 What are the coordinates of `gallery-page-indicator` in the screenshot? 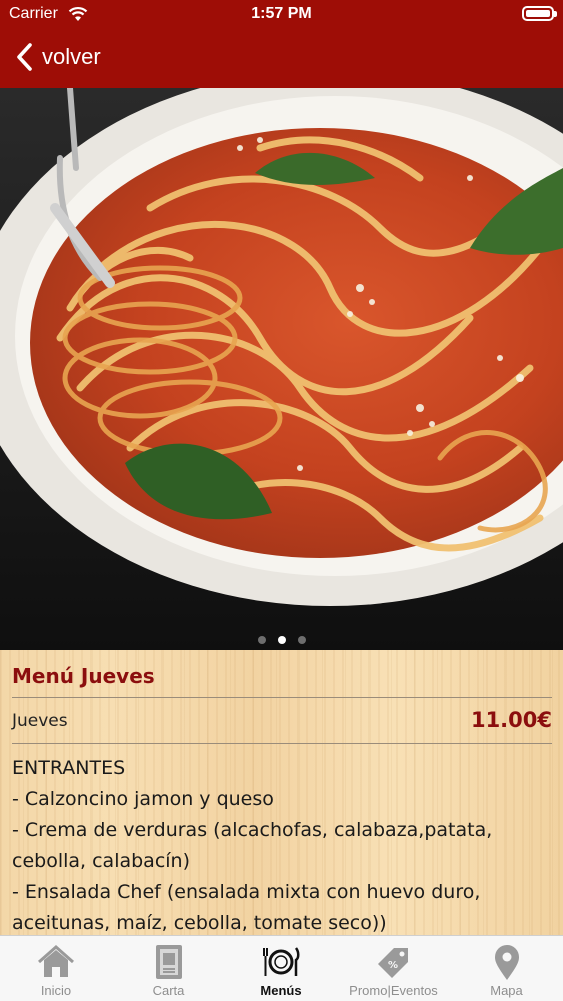 It's located at (281, 636).